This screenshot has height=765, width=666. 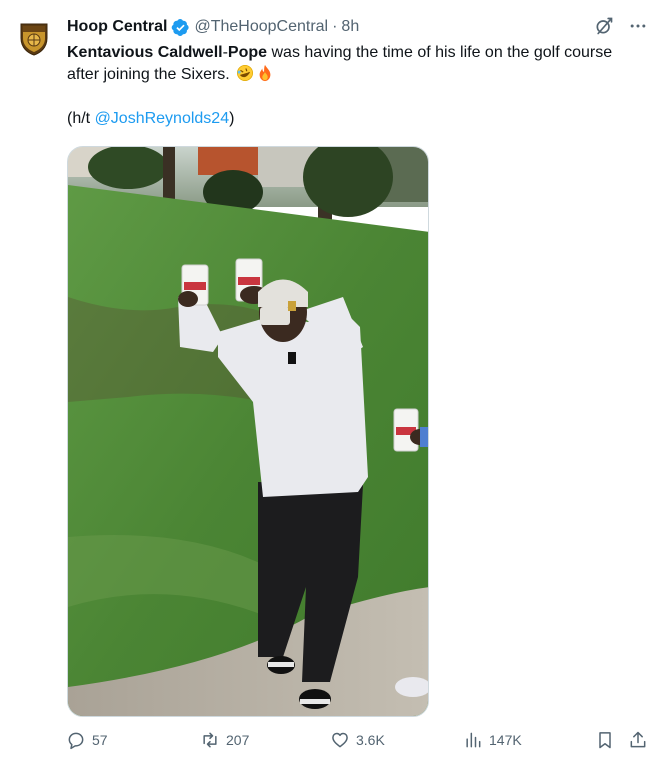 I want to click on reply-button: 57, so click(x=87, y=740).